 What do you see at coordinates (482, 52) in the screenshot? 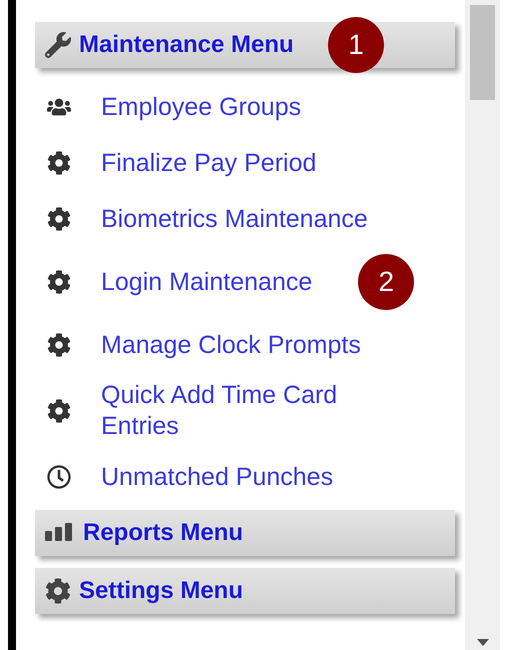
I see `scrollbar-thumb` at bounding box center [482, 52].